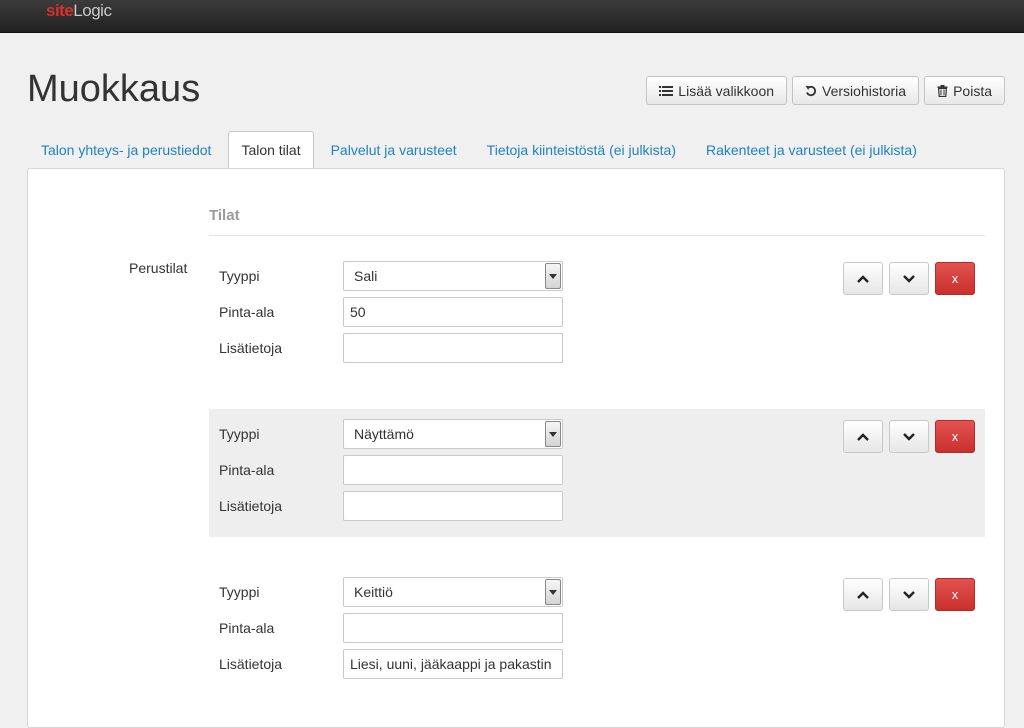 The image size is (1024, 728). What do you see at coordinates (158, 268) in the screenshot?
I see `group-label: Perustilat` at bounding box center [158, 268].